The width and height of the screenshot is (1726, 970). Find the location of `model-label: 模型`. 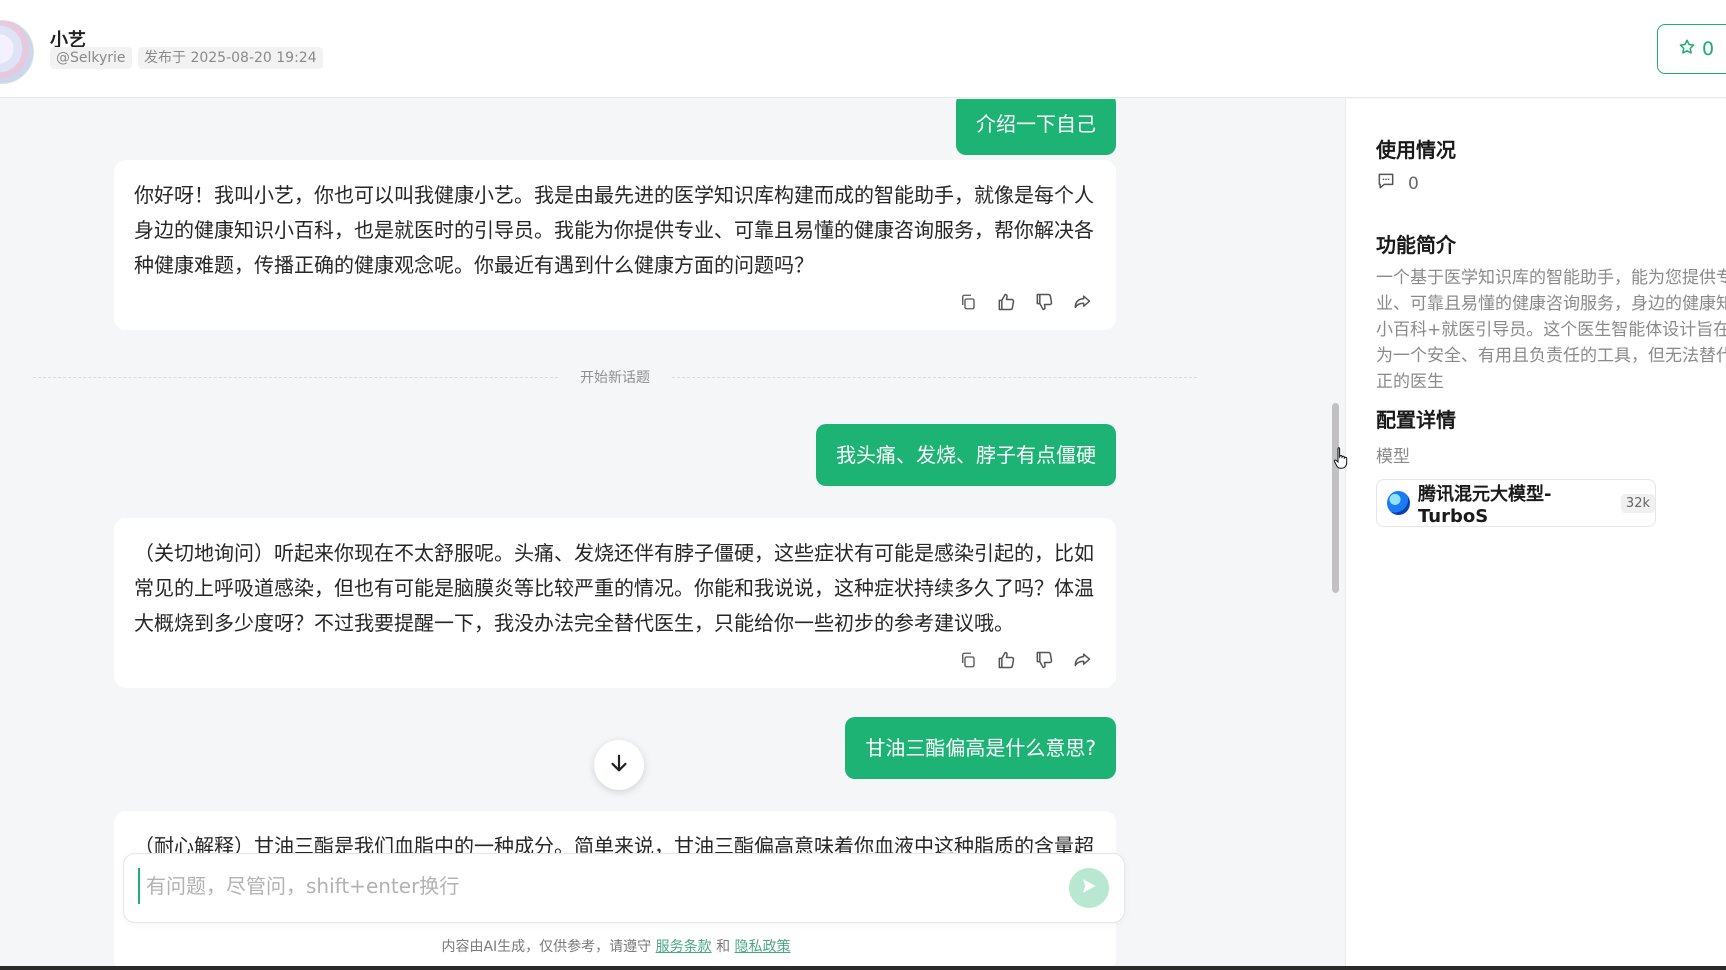

model-label: 模型 is located at coordinates (1393, 457).